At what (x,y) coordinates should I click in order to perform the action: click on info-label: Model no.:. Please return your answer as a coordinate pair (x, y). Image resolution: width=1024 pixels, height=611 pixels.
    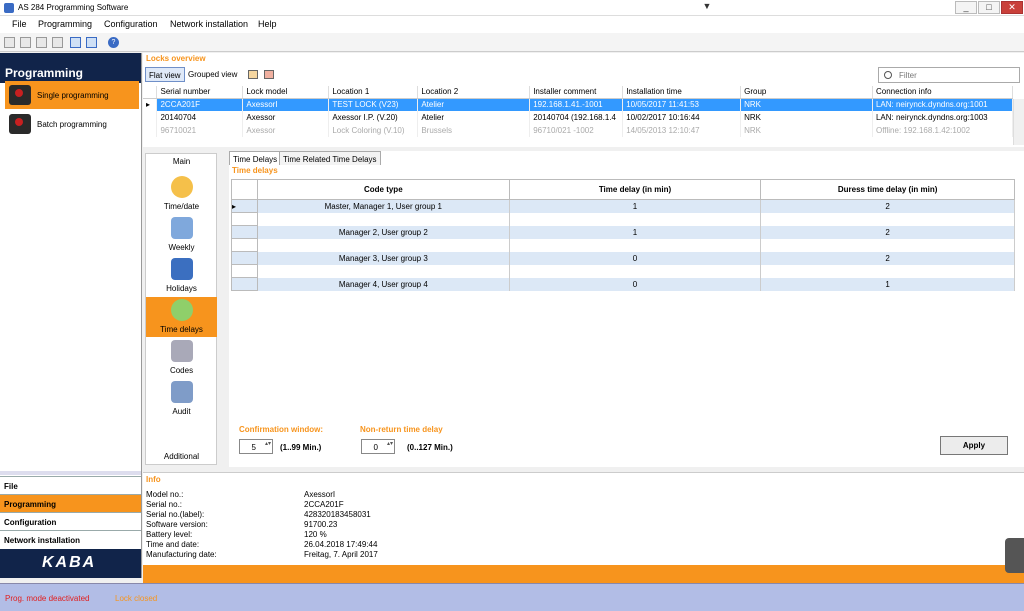
    Looking at the image, I should click on (165, 494).